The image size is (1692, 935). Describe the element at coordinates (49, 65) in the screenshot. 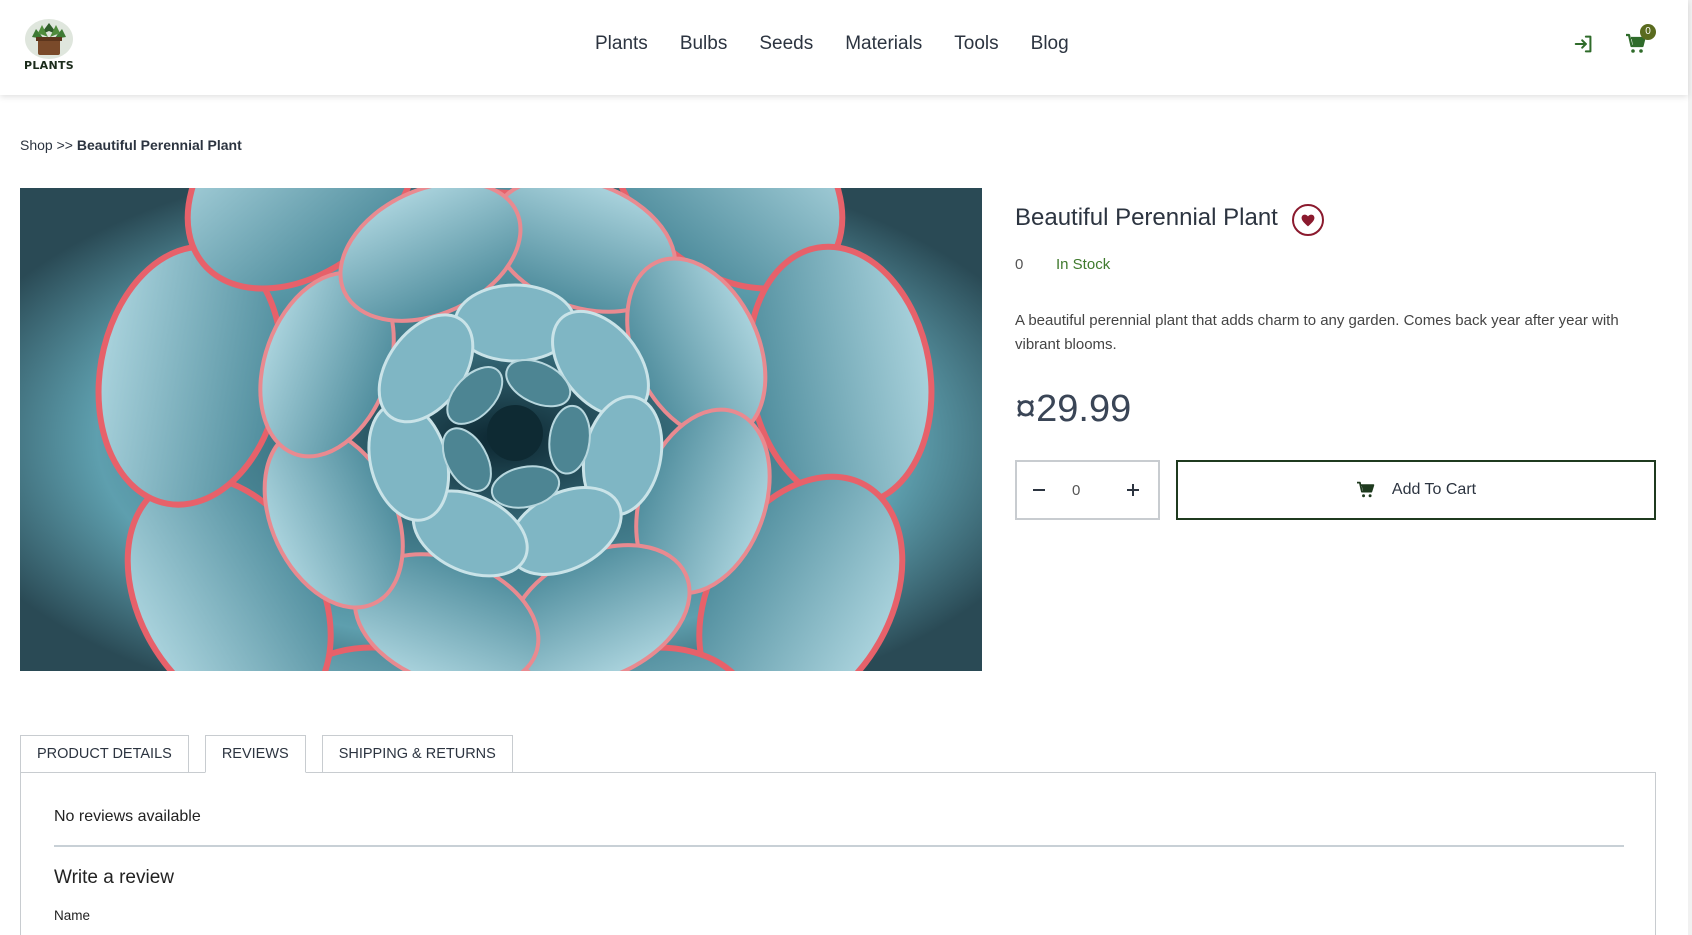

I see `logo-text: PLANTS` at that location.